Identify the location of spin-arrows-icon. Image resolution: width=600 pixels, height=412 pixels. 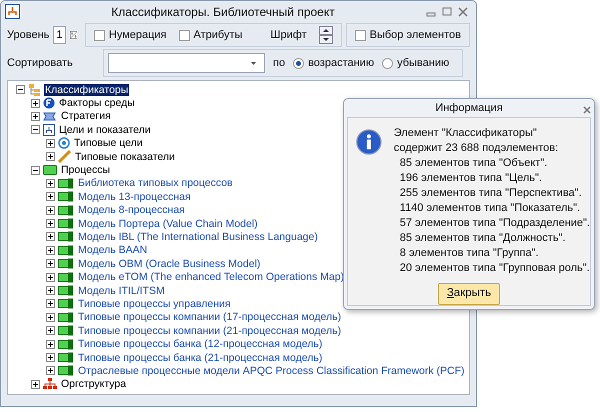
(325, 35).